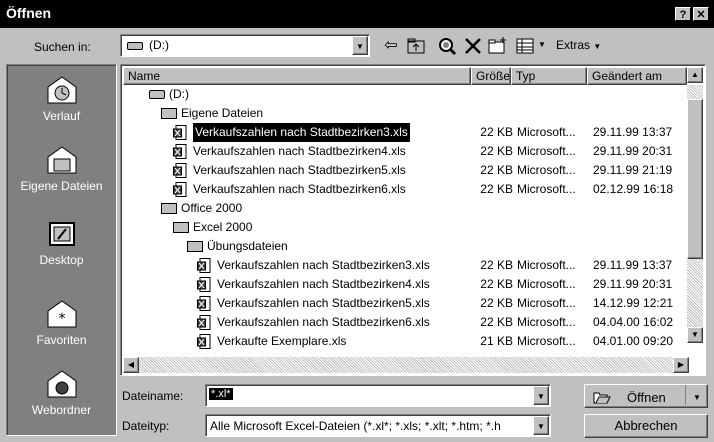 This screenshot has width=714, height=442. What do you see at coordinates (416, 46) in the screenshot?
I see `up-folder-icon` at bounding box center [416, 46].